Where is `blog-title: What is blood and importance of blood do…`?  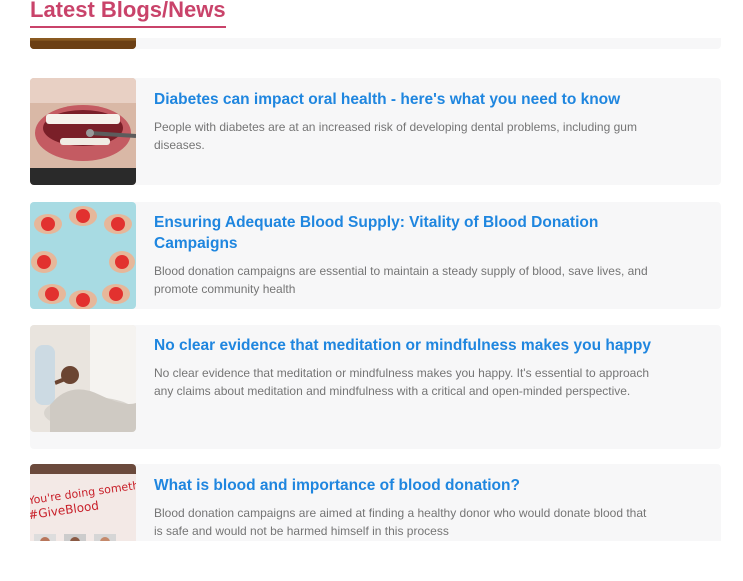
blog-title: What is blood and importance of blood do… is located at coordinates (404, 485).